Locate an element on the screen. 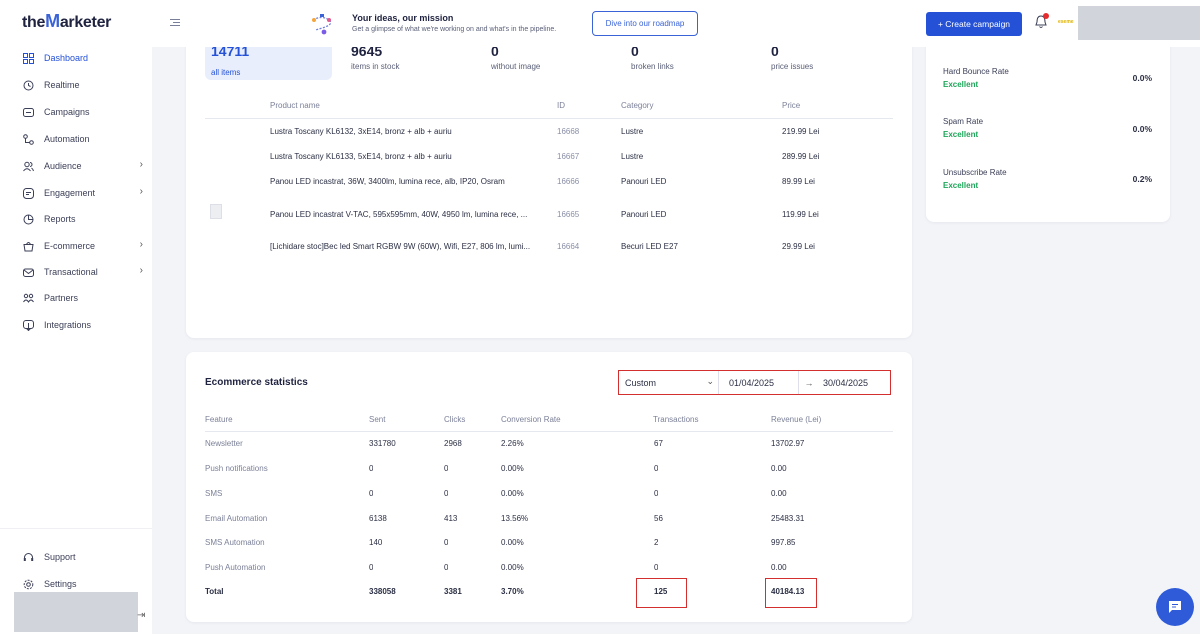  column-header-product-name: Product name is located at coordinates (295, 105).